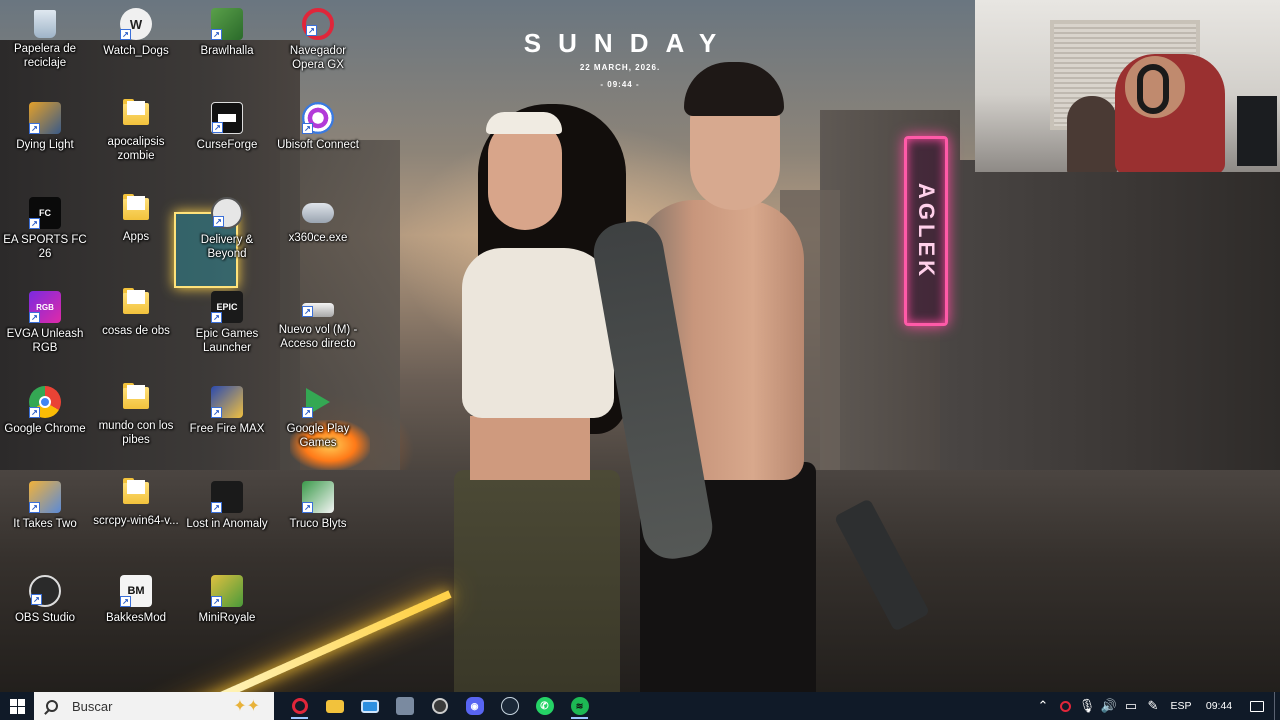 This screenshot has height=720, width=1280. What do you see at coordinates (369, 706) in the screenshot?
I see `taskbar-app-desktop` at bounding box center [369, 706].